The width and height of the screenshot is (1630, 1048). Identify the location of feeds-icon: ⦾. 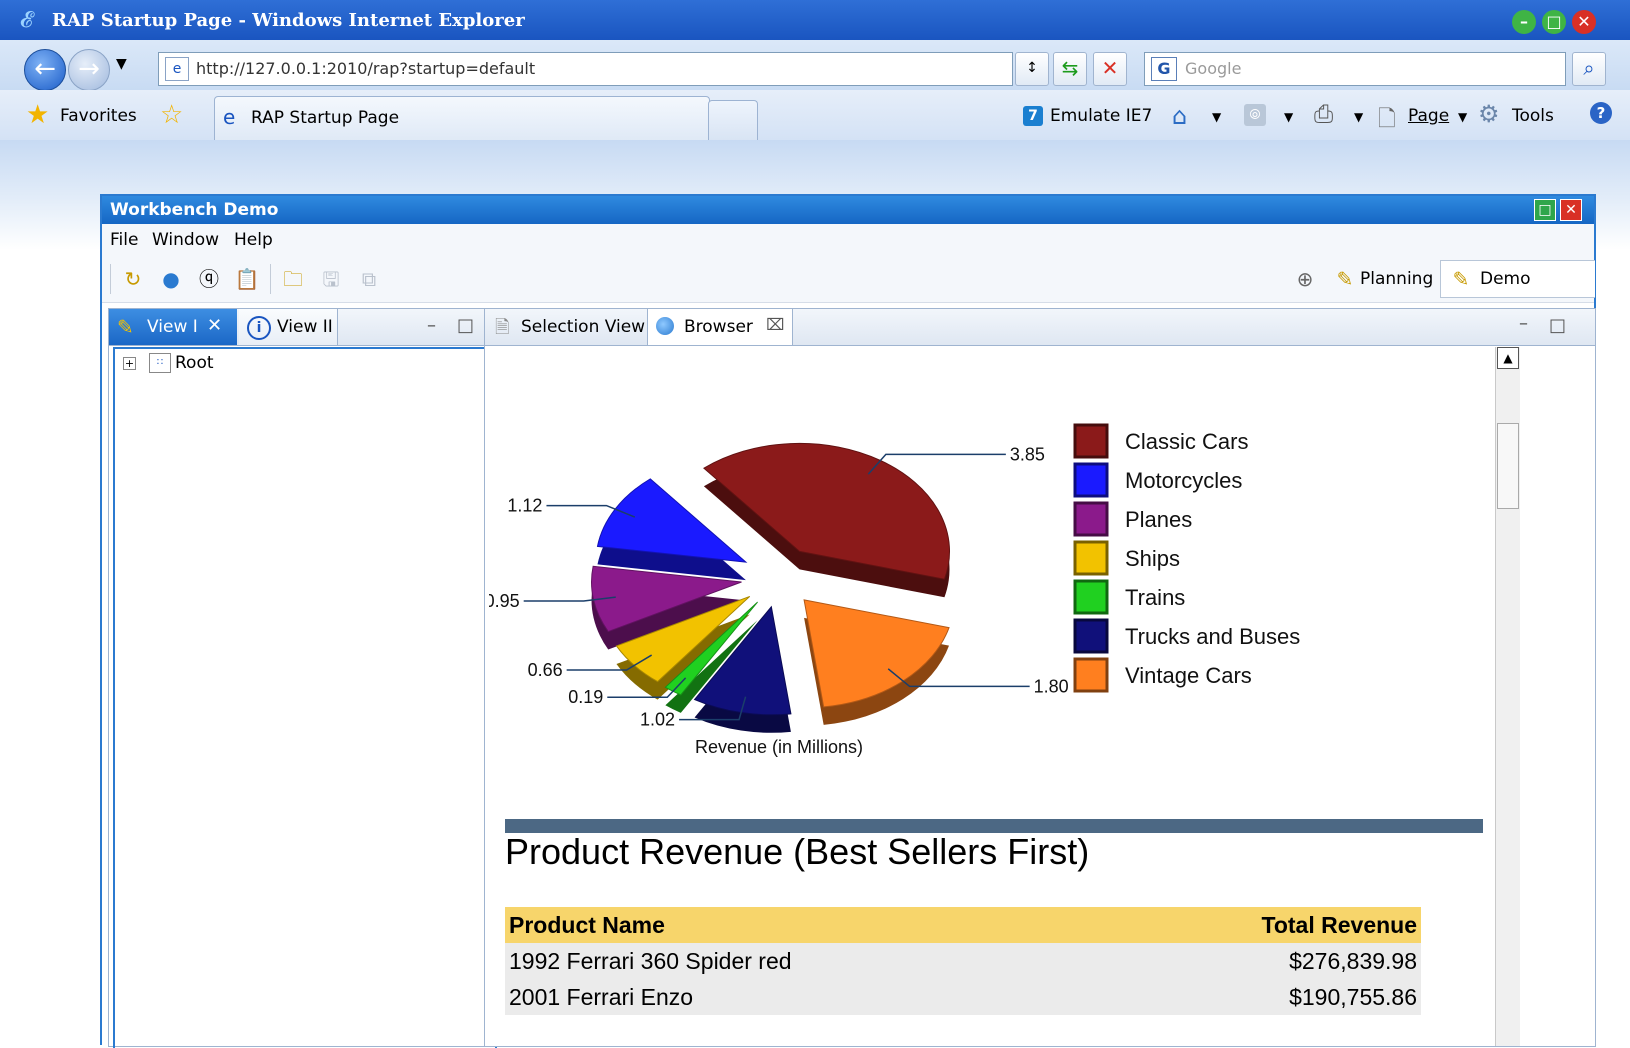
(1255, 115).